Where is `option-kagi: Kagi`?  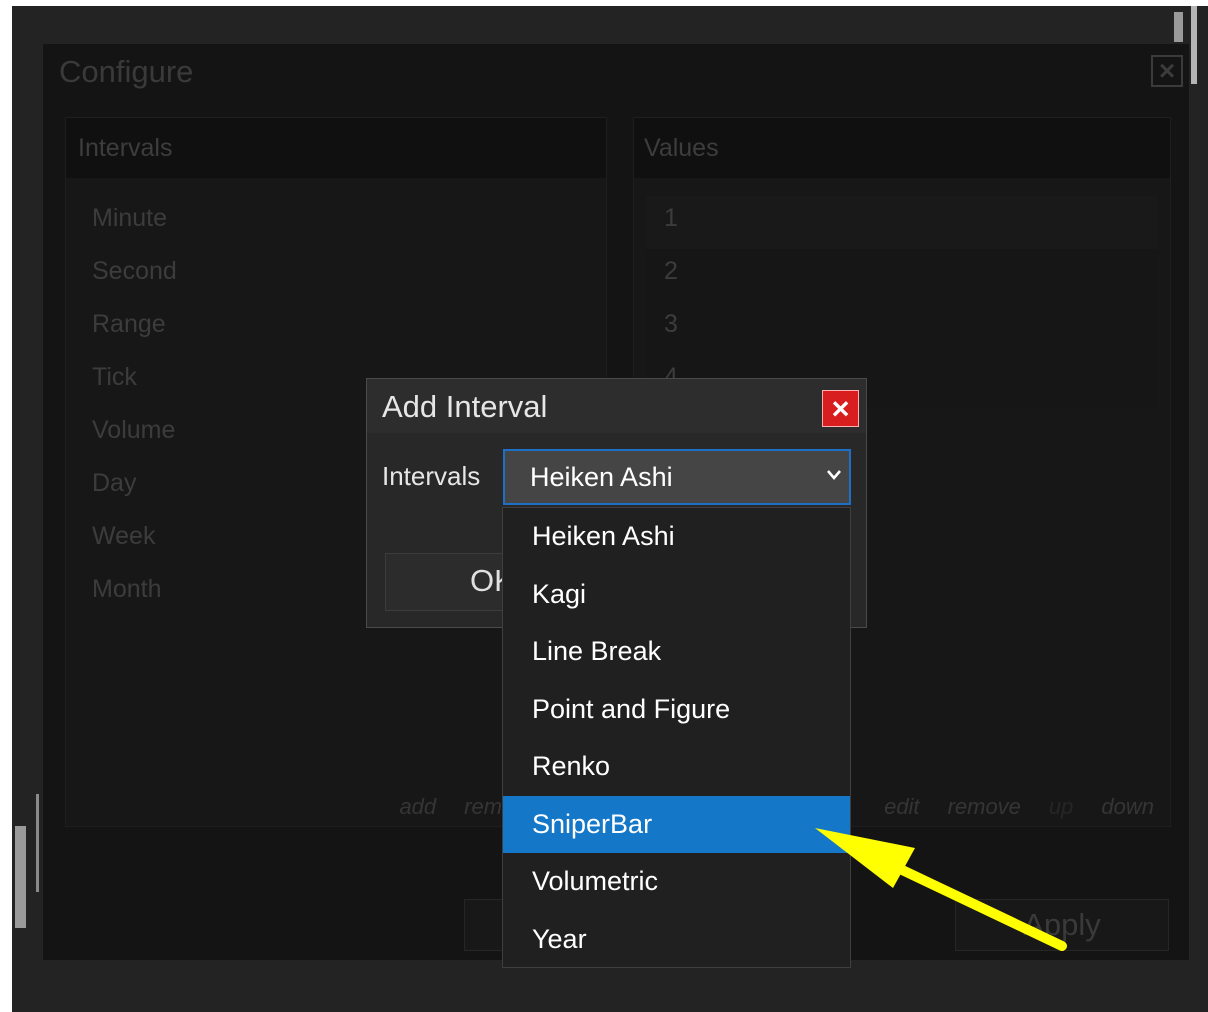 option-kagi: Kagi is located at coordinates (676, 595).